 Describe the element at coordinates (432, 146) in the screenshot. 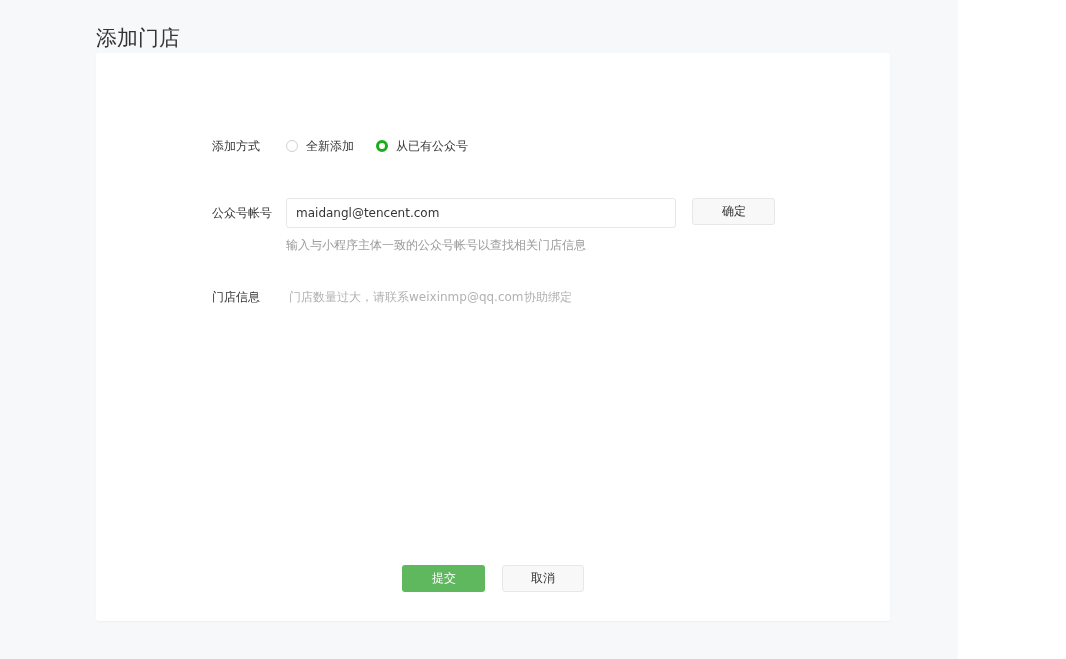

I see `radio-label: 从已有公众号` at that location.